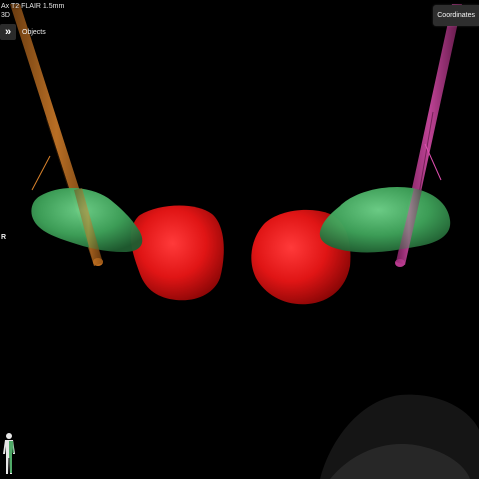 The width and height of the screenshot is (479, 479). Describe the element at coordinates (33, 6) in the screenshot. I see `series-title: Ax T2 FLAIR 1.5mm` at that location.